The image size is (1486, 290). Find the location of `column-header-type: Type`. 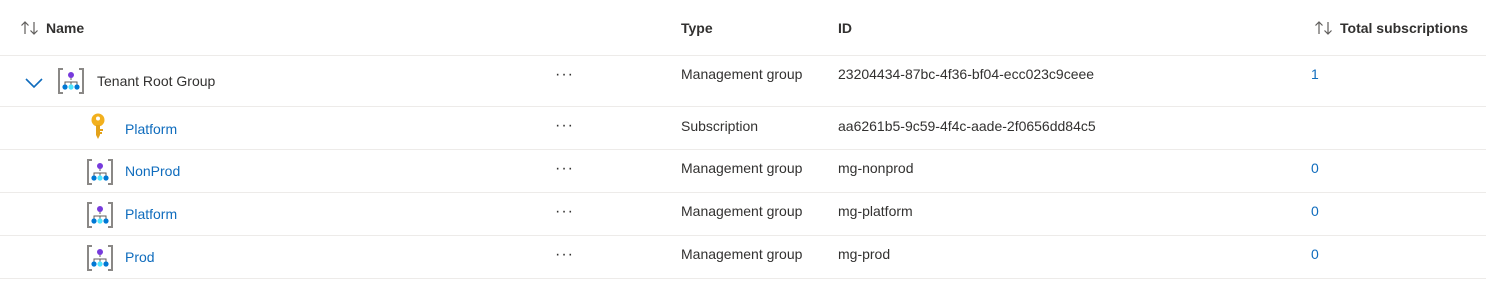

column-header-type: Type is located at coordinates (697, 27).